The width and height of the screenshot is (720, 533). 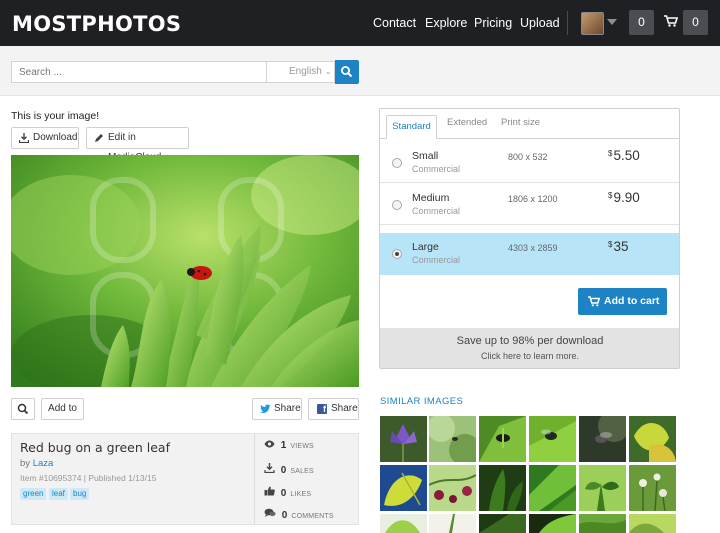 I want to click on tab-standard: Standard, so click(x=411, y=127).